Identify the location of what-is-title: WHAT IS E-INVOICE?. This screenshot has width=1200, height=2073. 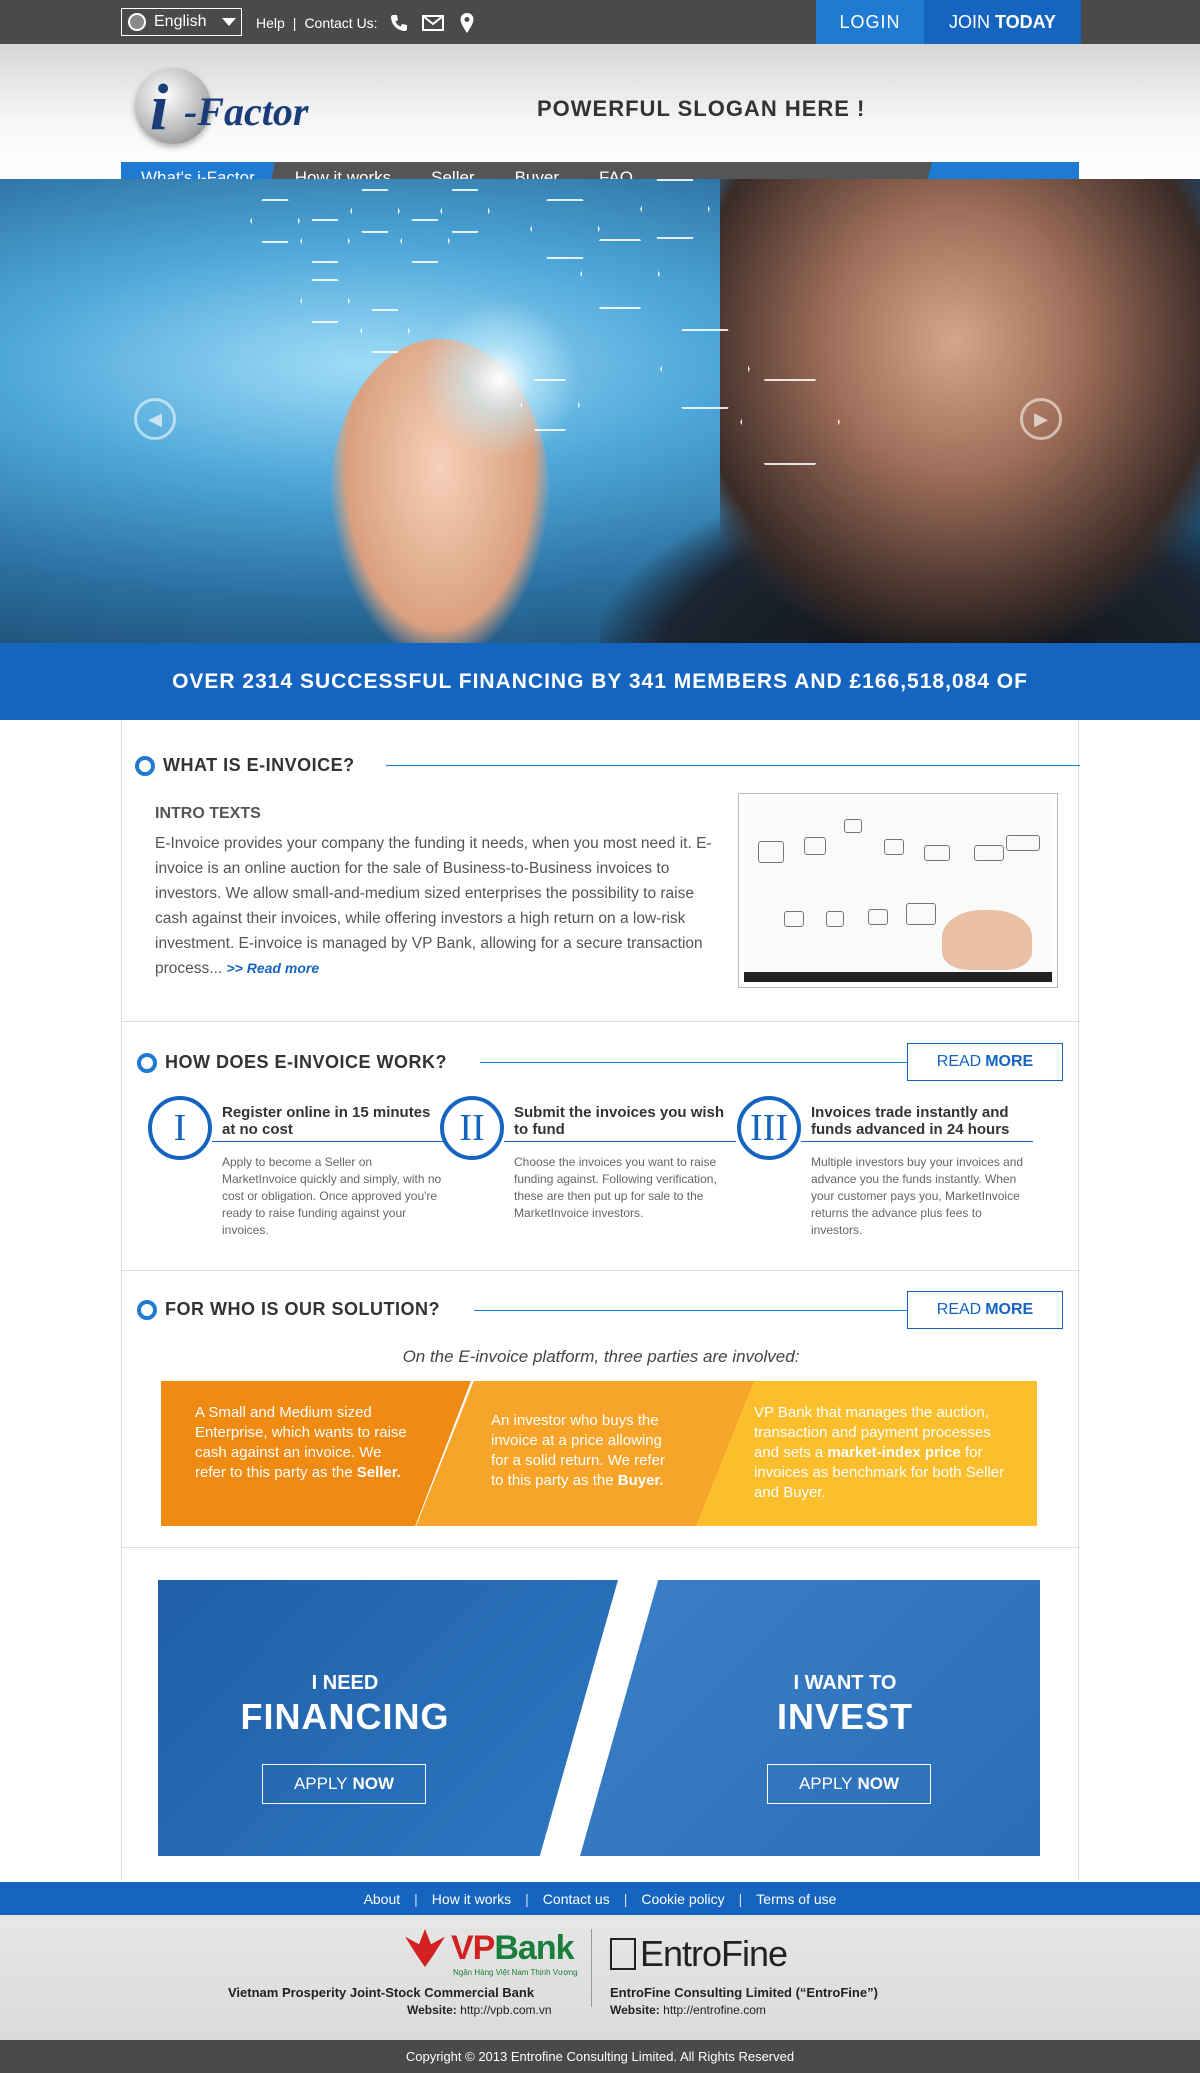
(259, 765).